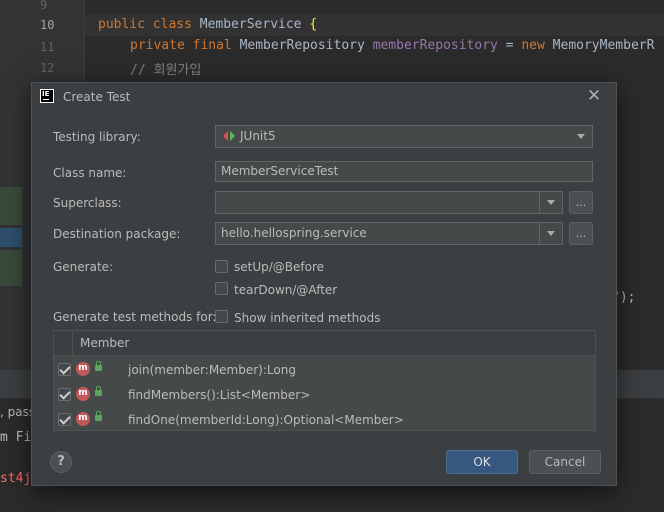 The height and width of the screenshot is (512, 664). Describe the element at coordinates (509, 45) in the screenshot. I see `operator: =` at that location.